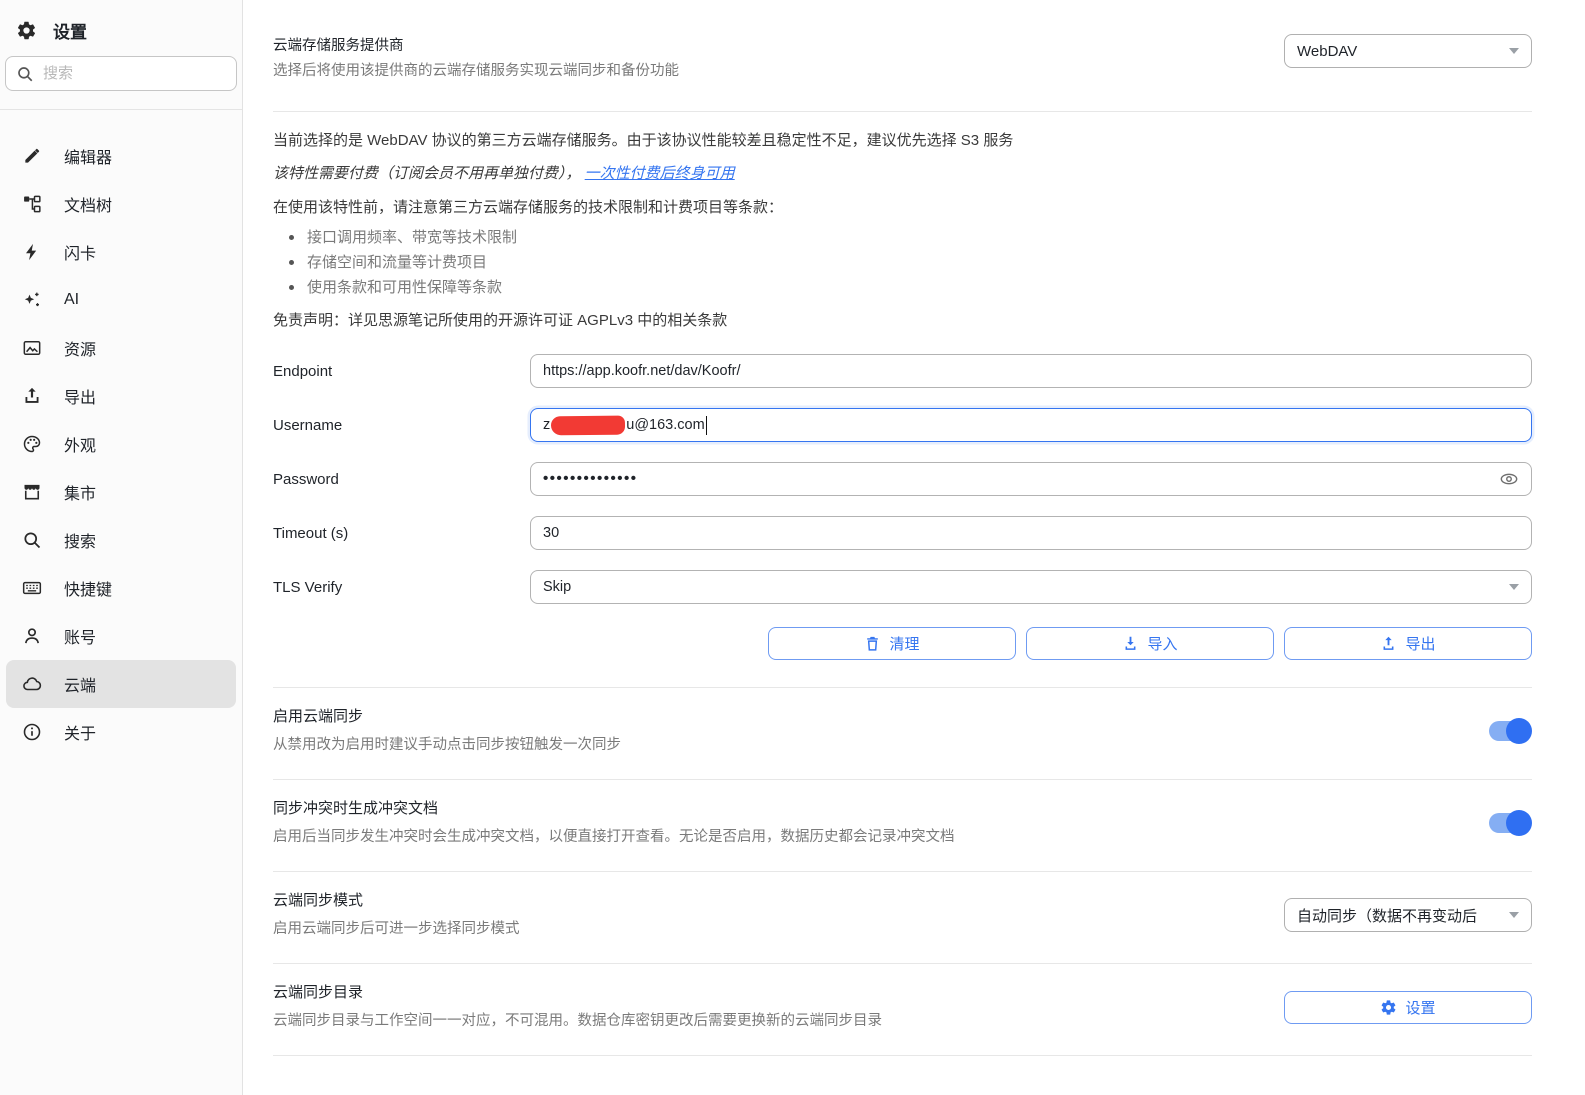 The height and width of the screenshot is (1095, 1585). Describe the element at coordinates (665, 425) in the screenshot. I see `username-value-suffix: u@163.com` at that location.